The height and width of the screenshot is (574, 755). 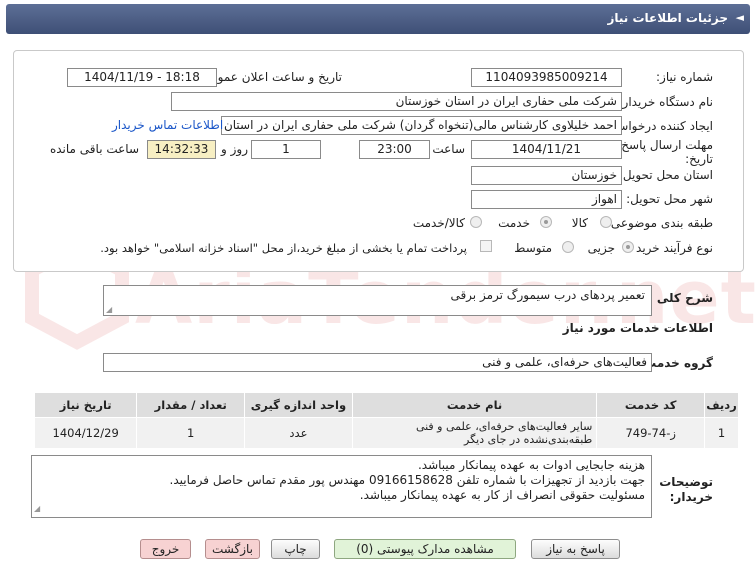 I want to click on col-row: ردیف, so click(x=721, y=405).